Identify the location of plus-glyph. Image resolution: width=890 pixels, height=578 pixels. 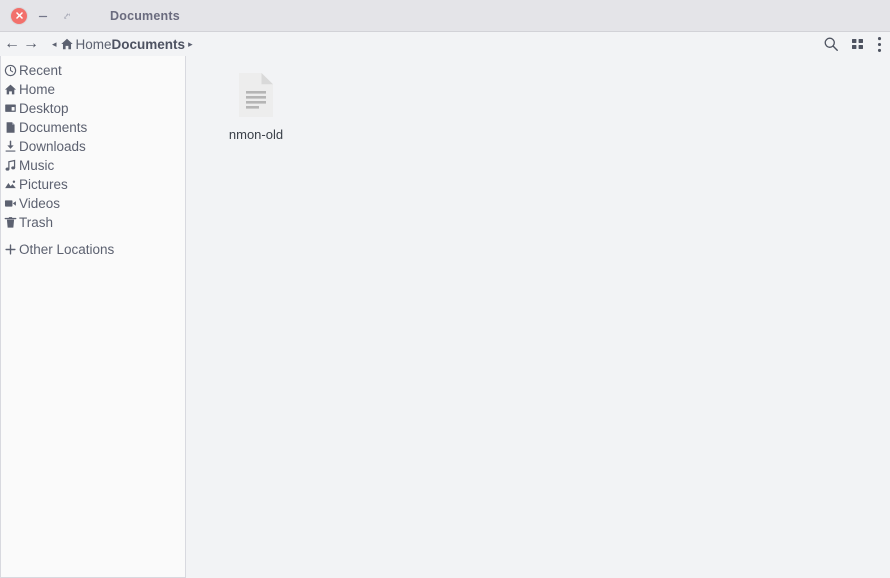
(10, 249).